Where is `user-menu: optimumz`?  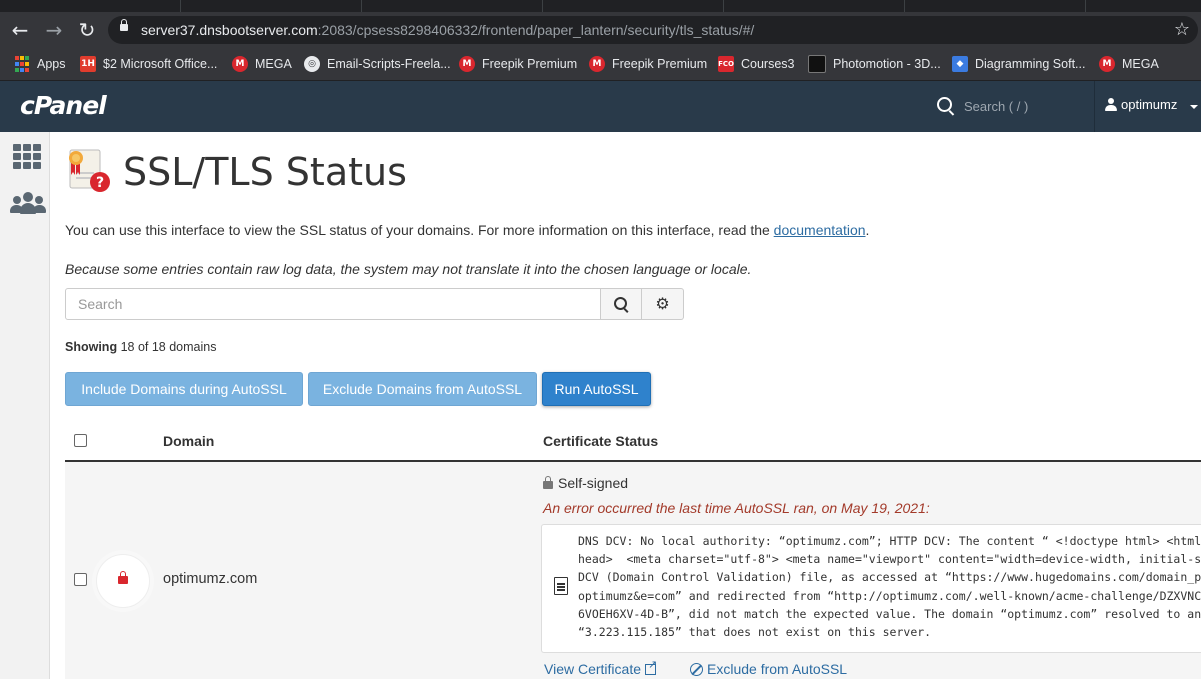
user-menu: optimumz is located at coordinates (1141, 104).